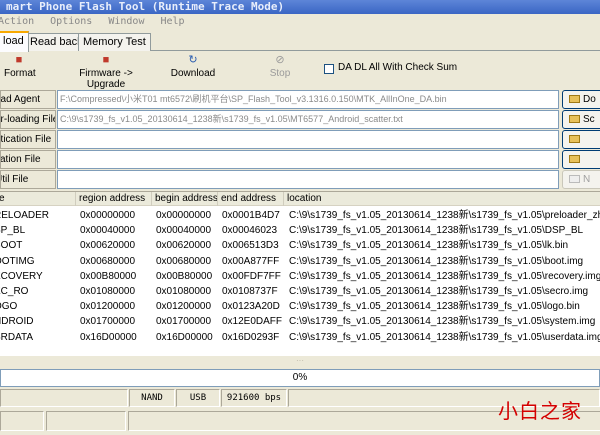 The image size is (600, 435). I want to click on cell-begin-address: 0x00B80000, so click(184, 276).